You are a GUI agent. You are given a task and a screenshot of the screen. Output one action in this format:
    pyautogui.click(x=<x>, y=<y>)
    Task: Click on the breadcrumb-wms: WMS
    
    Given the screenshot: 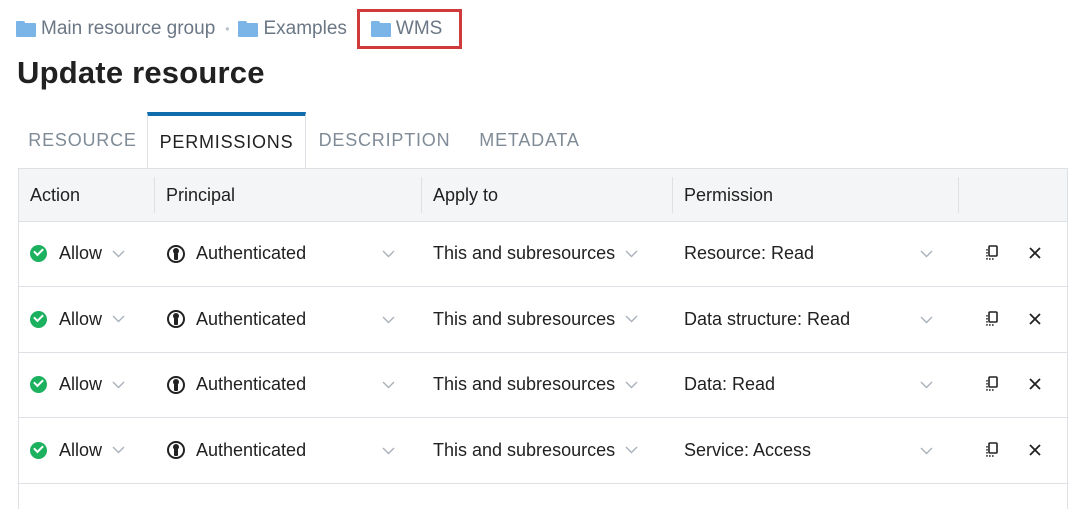 What is the action you would take?
    pyautogui.click(x=409, y=29)
    